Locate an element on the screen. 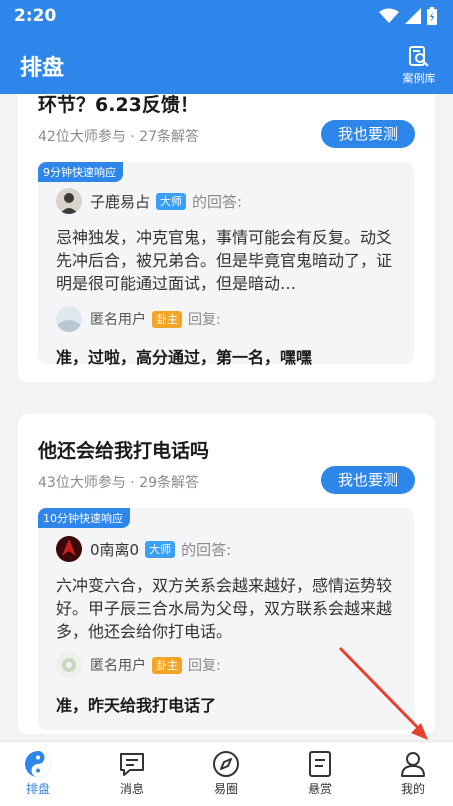 Image resolution: width=453 pixels, height=806 pixels. case-search-icon is located at coordinates (419, 56).